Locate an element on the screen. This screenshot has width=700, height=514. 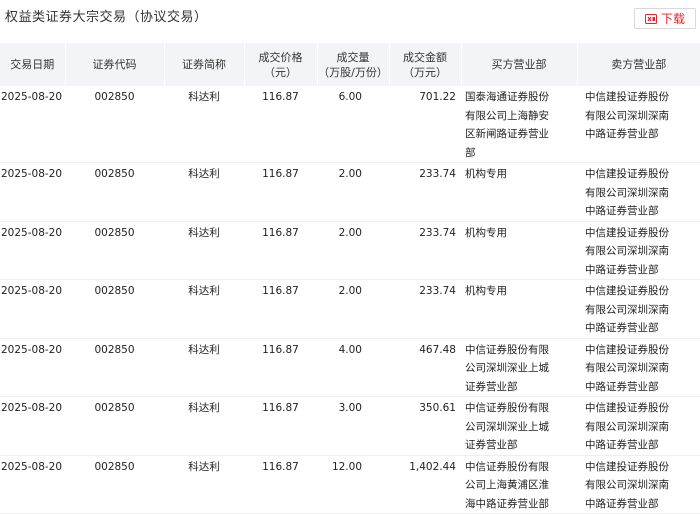
header-buyer: 买方营业部 is located at coordinates (519, 64).